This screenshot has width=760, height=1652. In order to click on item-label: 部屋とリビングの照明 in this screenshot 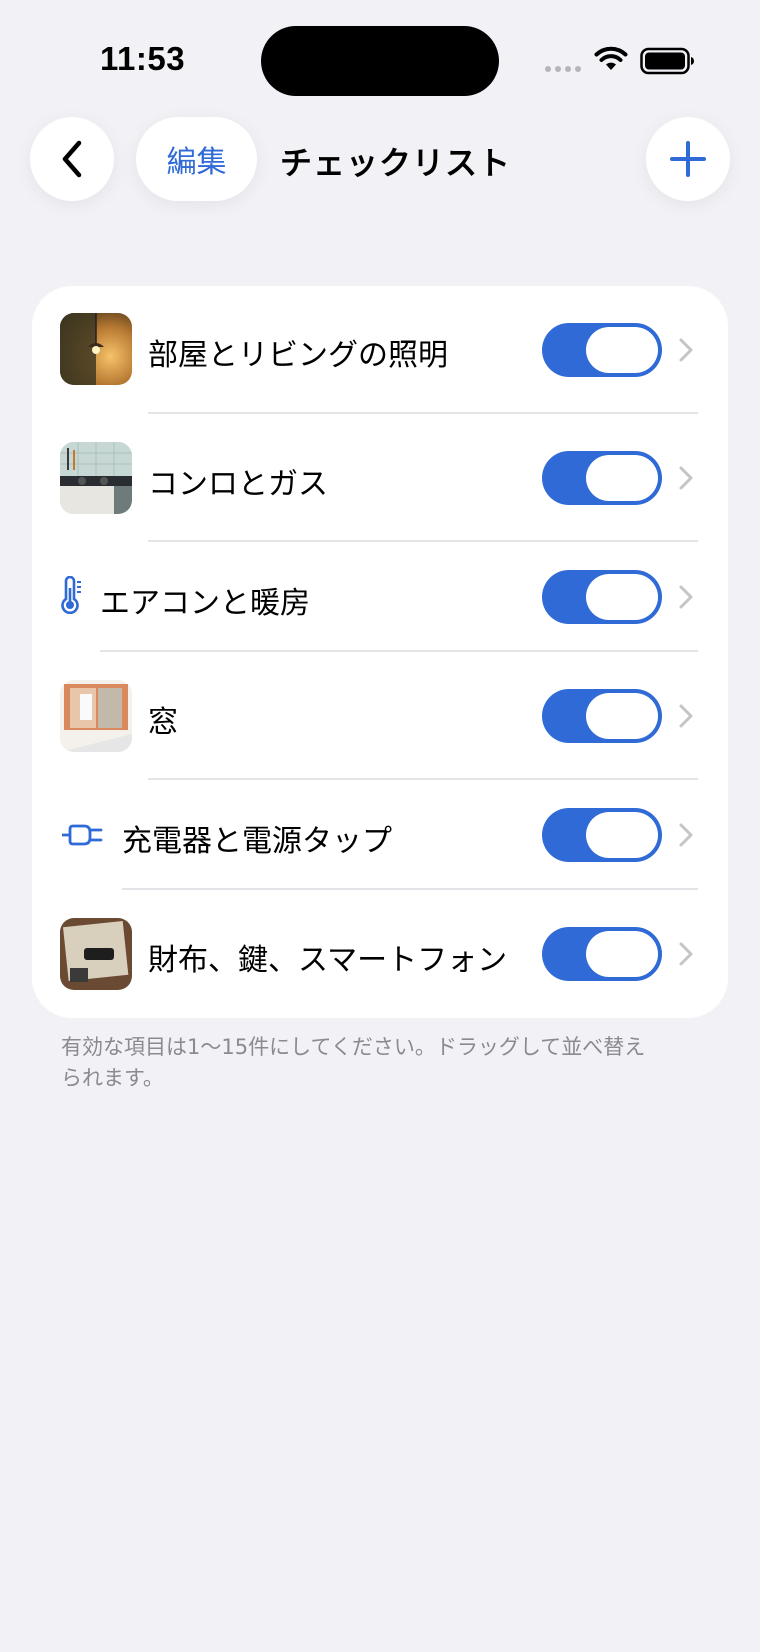, I will do `click(298, 355)`.